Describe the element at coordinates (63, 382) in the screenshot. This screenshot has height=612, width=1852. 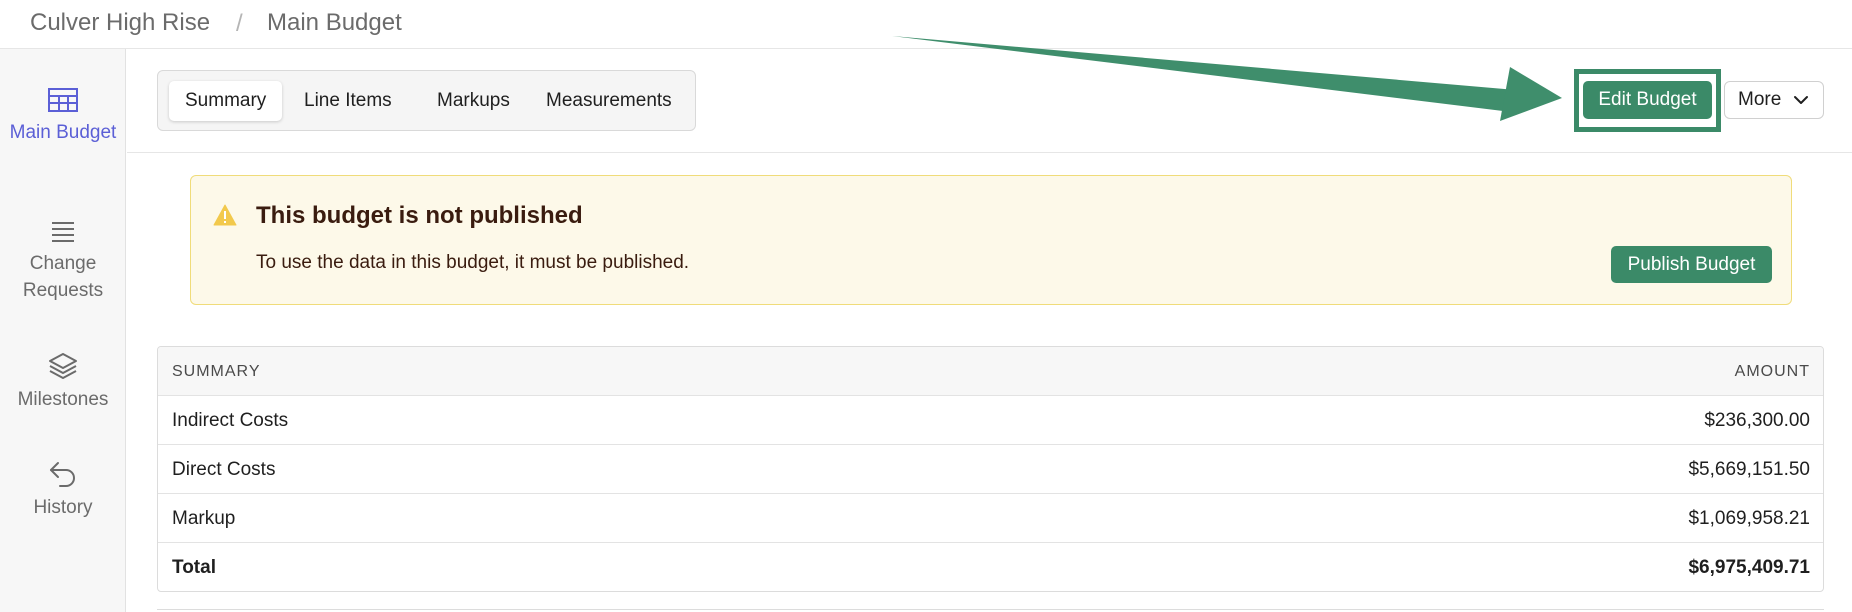
I see `sidebar-item-milestones: Milestones` at that location.